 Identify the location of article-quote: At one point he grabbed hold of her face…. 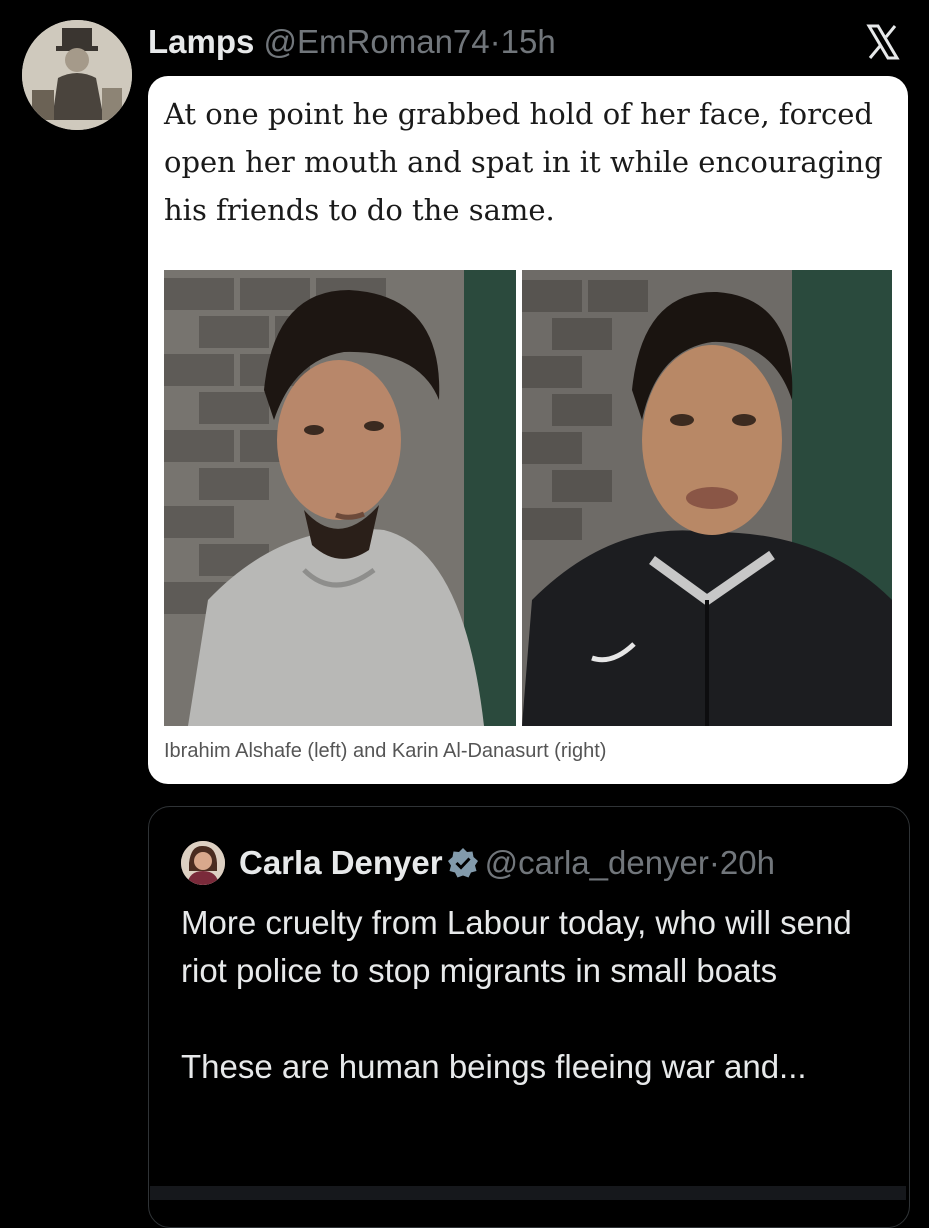
(523, 162).